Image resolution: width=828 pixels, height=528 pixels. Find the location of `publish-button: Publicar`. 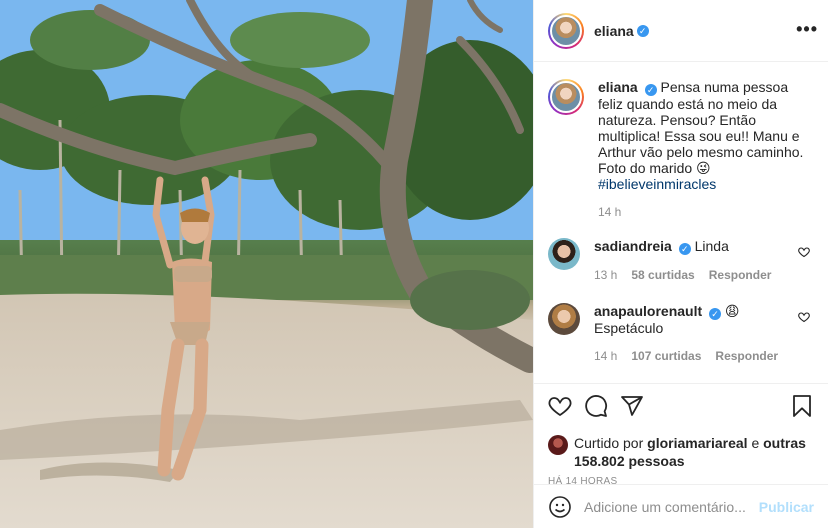

publish-button: Publicar is located at coordinates (786, 507).